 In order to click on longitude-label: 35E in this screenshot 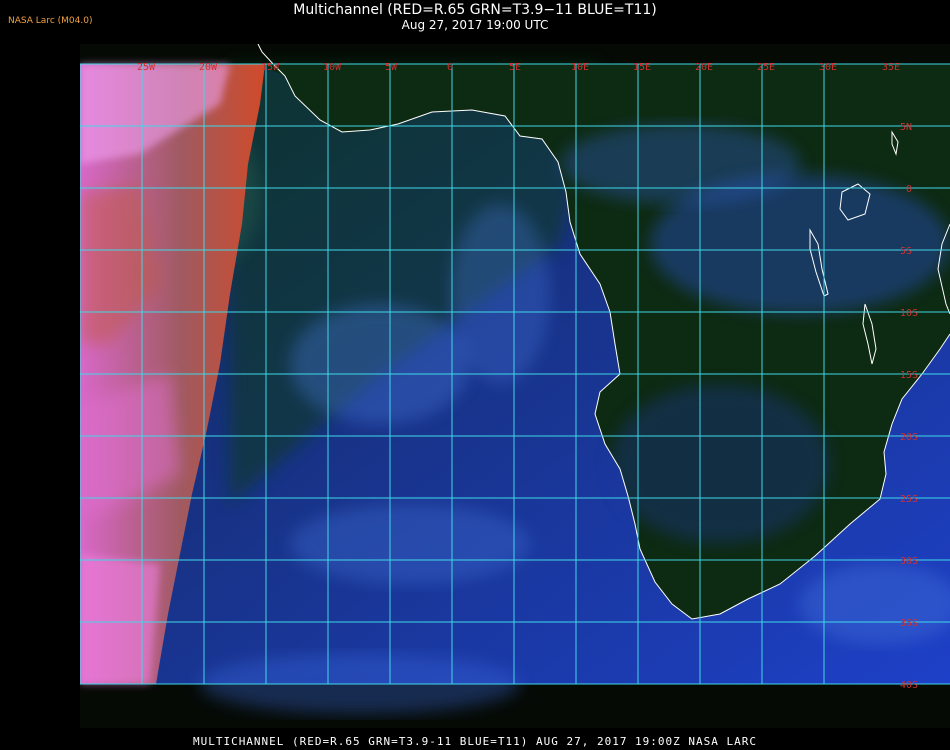, I will do `click(891, 67)`.